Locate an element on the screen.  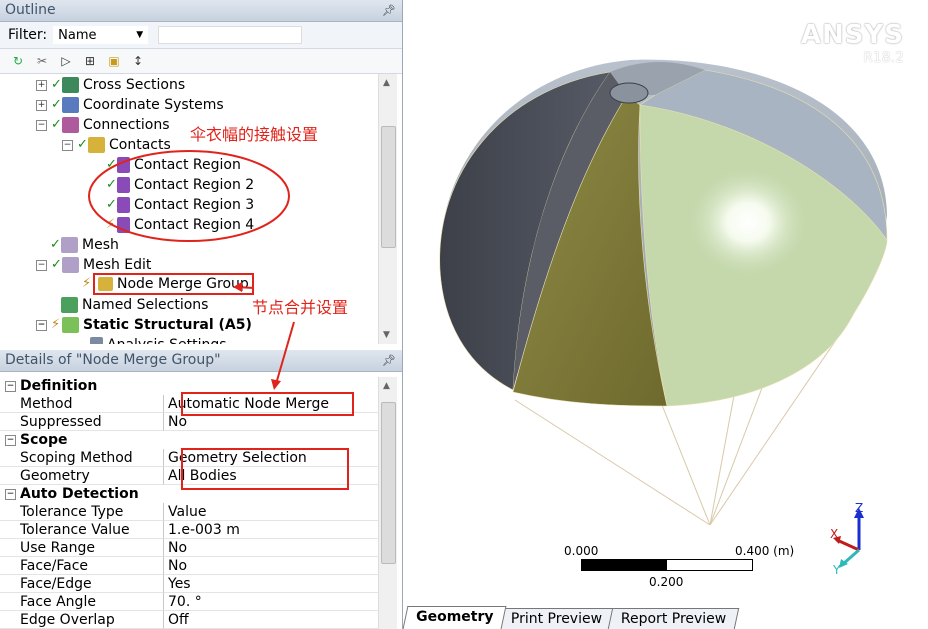
group-label: Scope is located at coordinates (44, 440).